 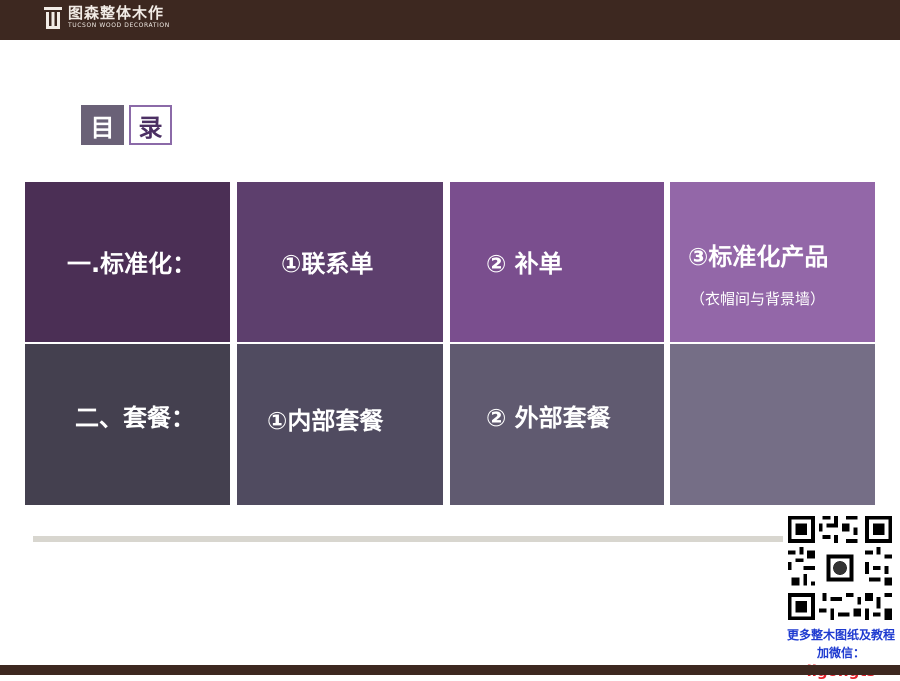 I want to click on logo-mark-icon, so click(x=53, y=17).